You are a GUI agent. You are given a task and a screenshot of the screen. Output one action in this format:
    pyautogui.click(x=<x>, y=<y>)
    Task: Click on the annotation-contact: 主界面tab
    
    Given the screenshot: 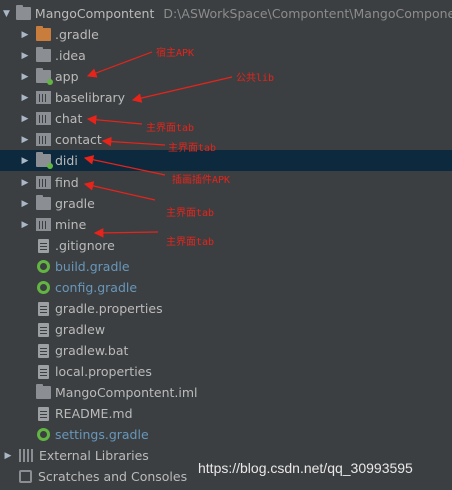 What is the action you would take?
    pyautogui.click(x=192, y=148)
    